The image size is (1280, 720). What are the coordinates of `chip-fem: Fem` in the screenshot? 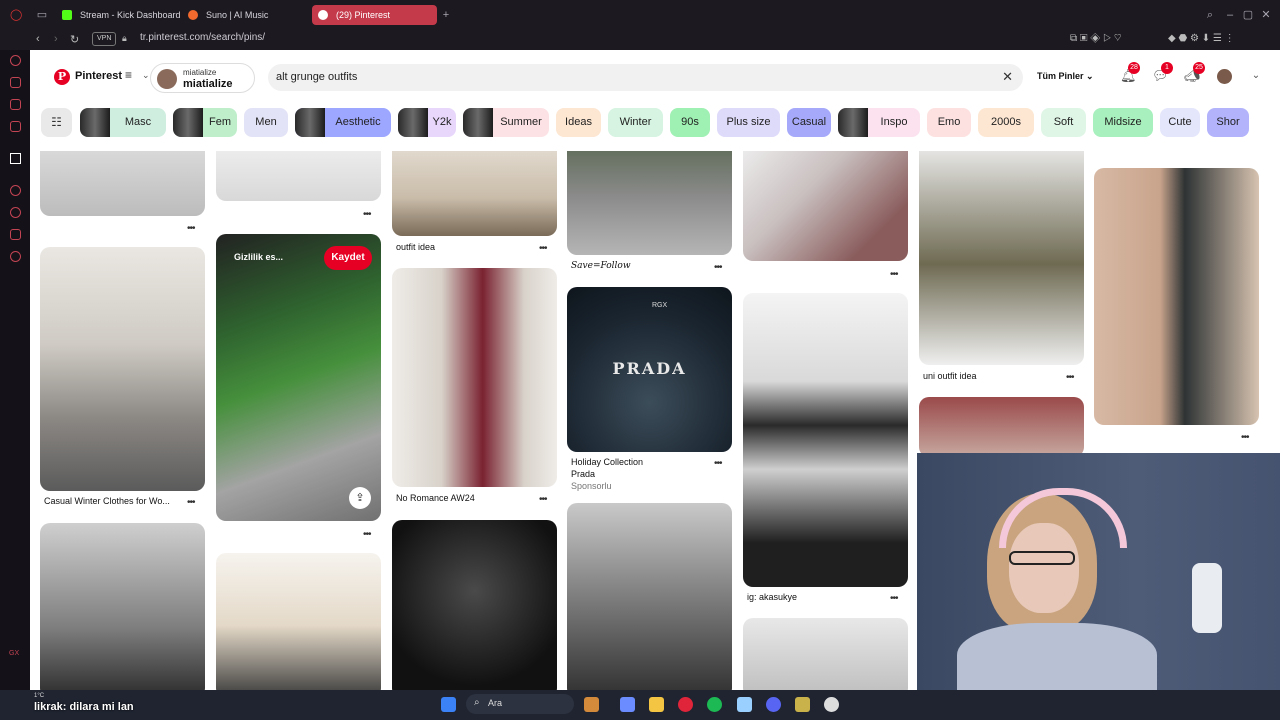 It's located at (205, 122).